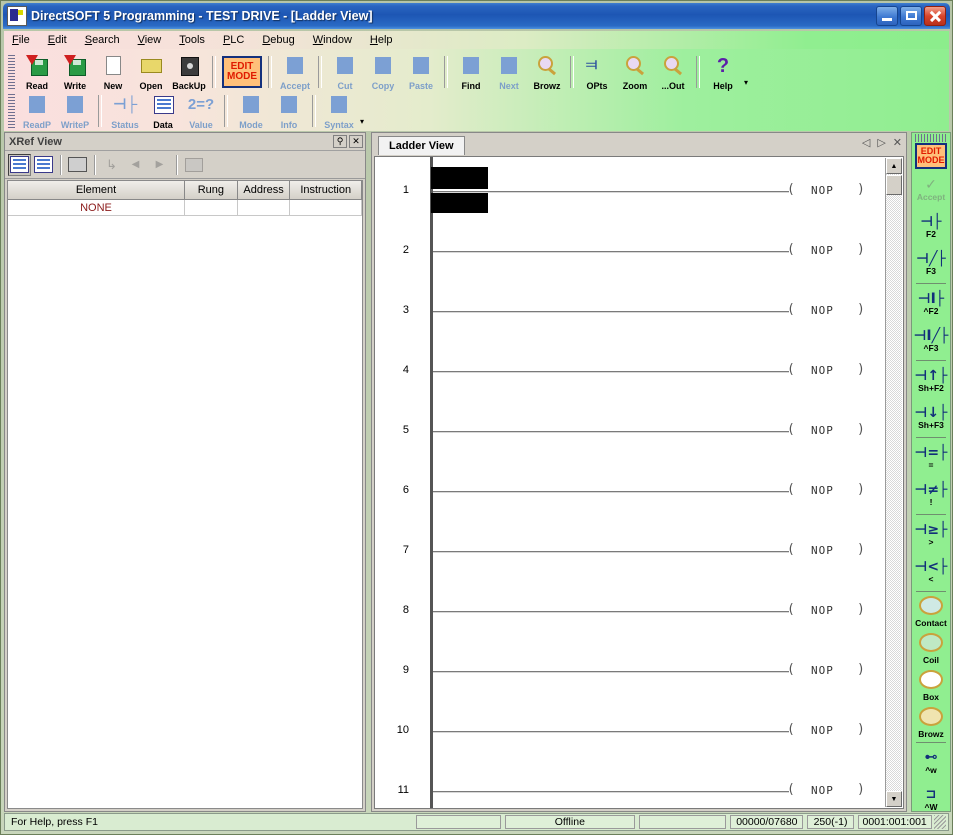  I want to click on edit-cursor-block, so click(459, 178).